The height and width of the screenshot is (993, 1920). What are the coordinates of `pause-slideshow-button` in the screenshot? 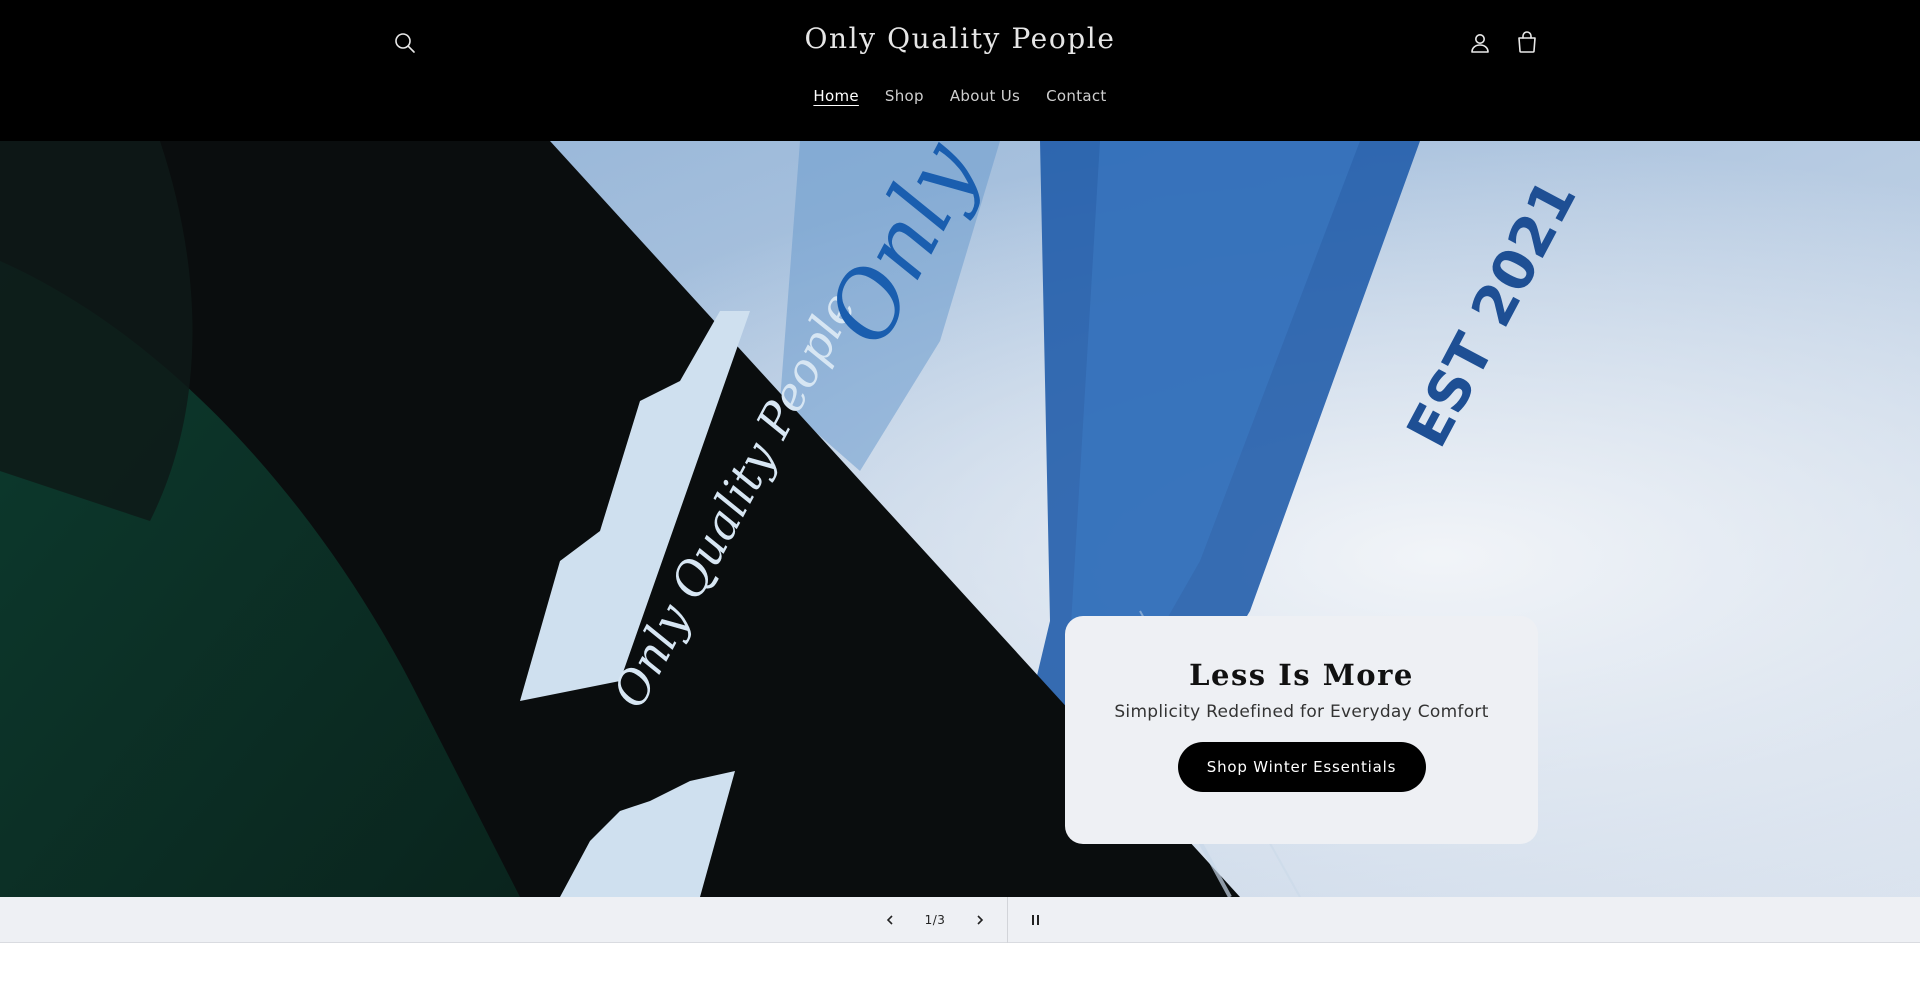 It's located at (1035, 920).